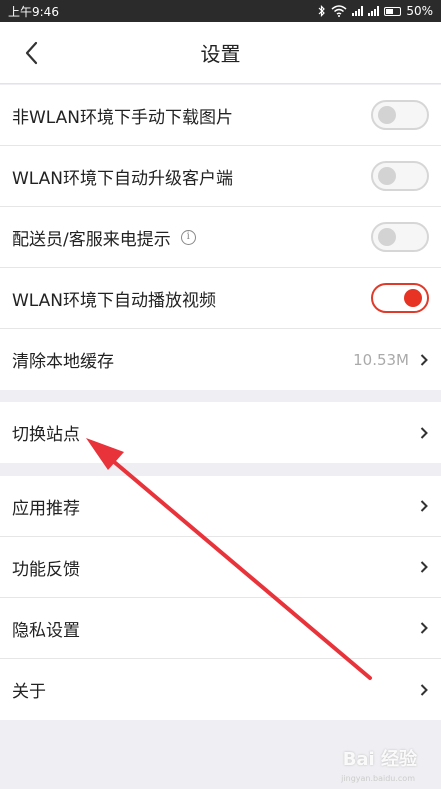  Describe the element at coordinates (46, 435) in the screenshot. I see `setting-label: 切换站点` at that location.